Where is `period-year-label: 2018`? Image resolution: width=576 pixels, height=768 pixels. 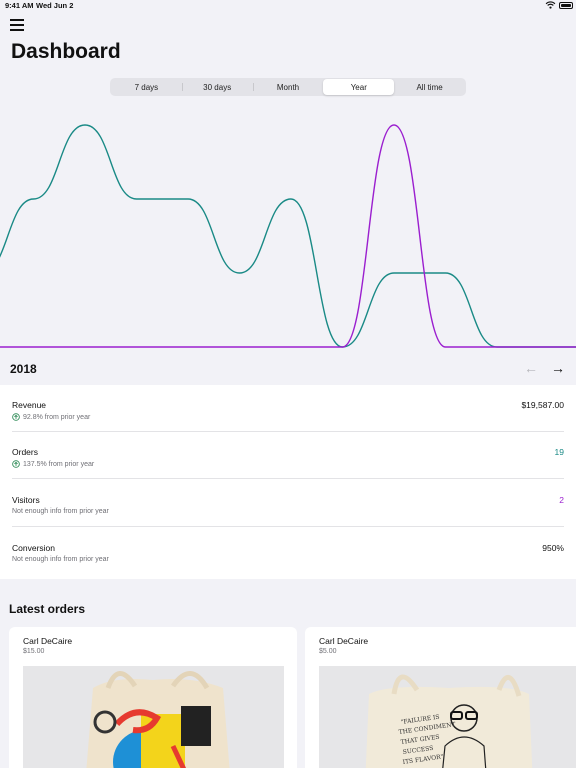
period-year-label: 2018 is located at coordinates (23, 369).